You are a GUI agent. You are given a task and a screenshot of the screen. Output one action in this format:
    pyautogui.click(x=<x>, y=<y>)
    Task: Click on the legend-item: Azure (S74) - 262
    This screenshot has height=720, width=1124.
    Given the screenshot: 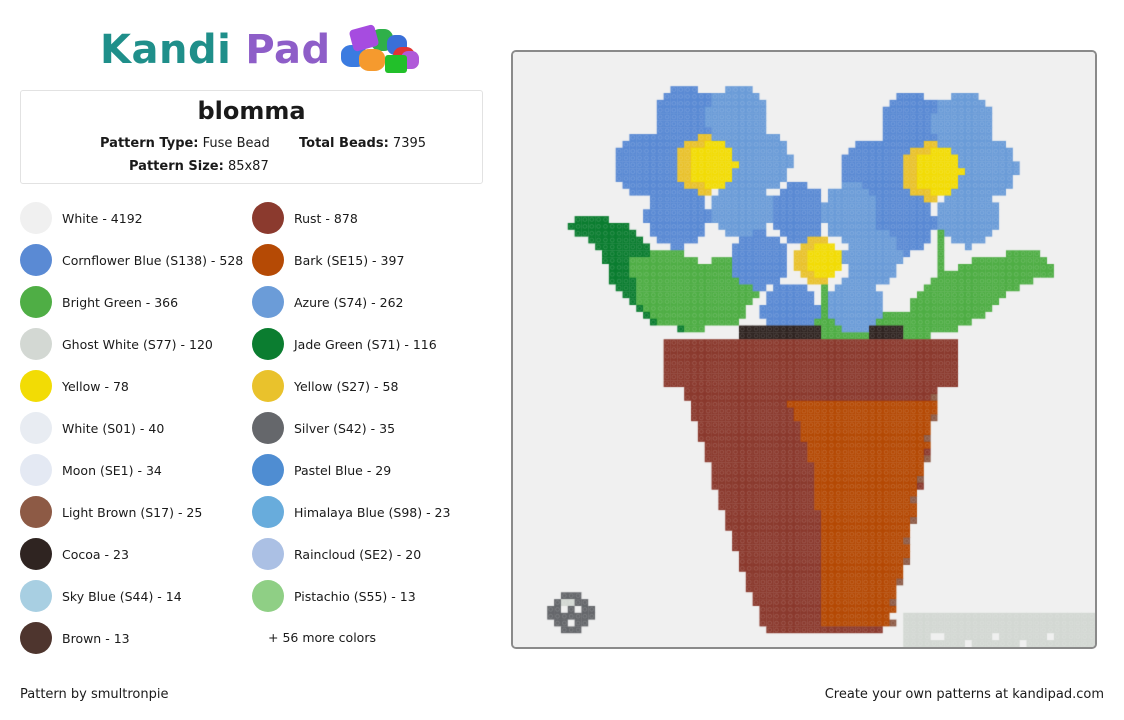 What is the action you would take?
    pyautogui.click(x=327, y=302)
    